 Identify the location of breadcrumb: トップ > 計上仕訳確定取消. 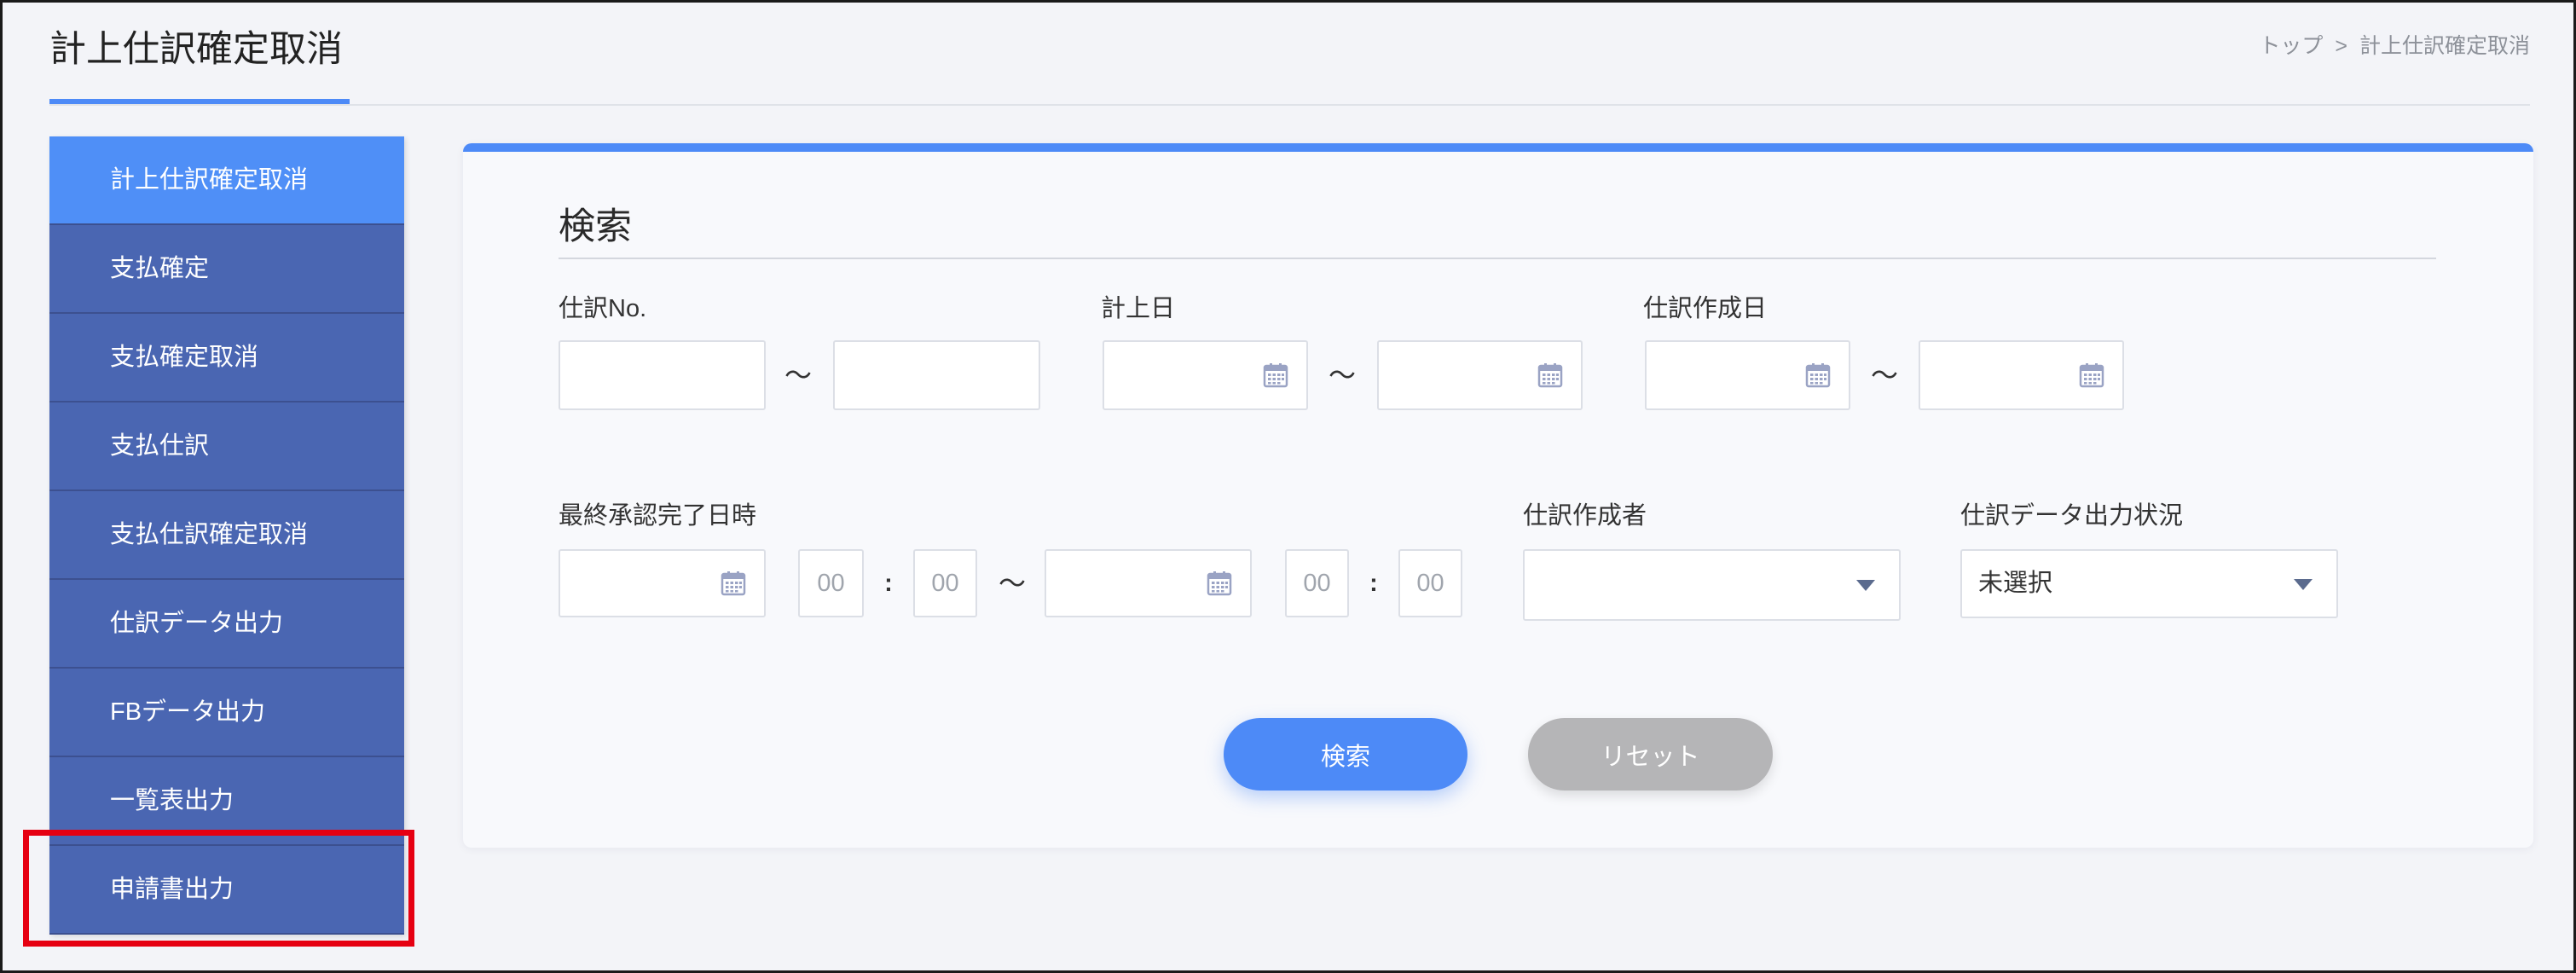
(2394, 46).